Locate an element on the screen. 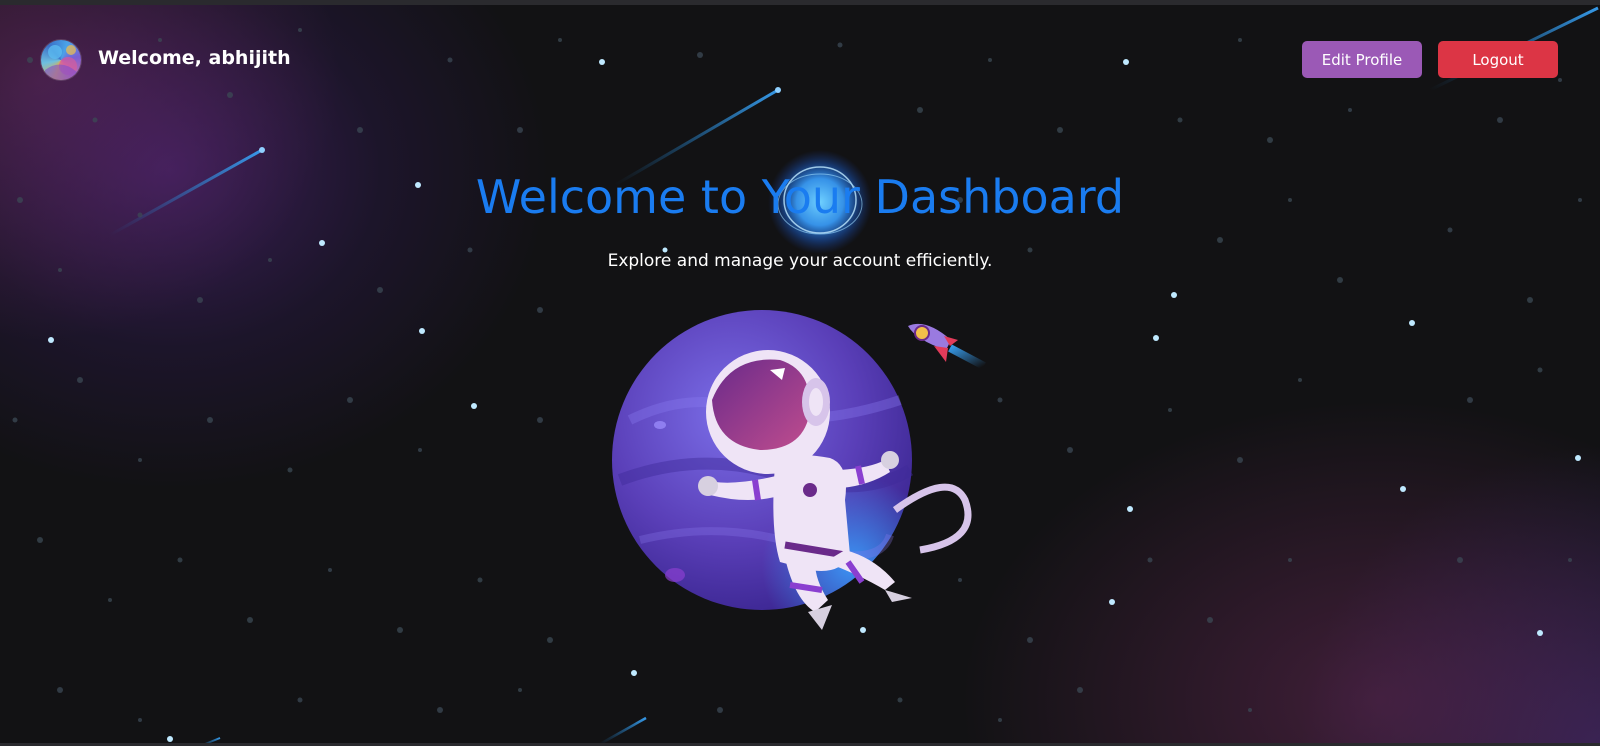 This screenshot has height=746, width=1600. page-title: Welcome to Your Dashboard is located at coordinates (800, 197).